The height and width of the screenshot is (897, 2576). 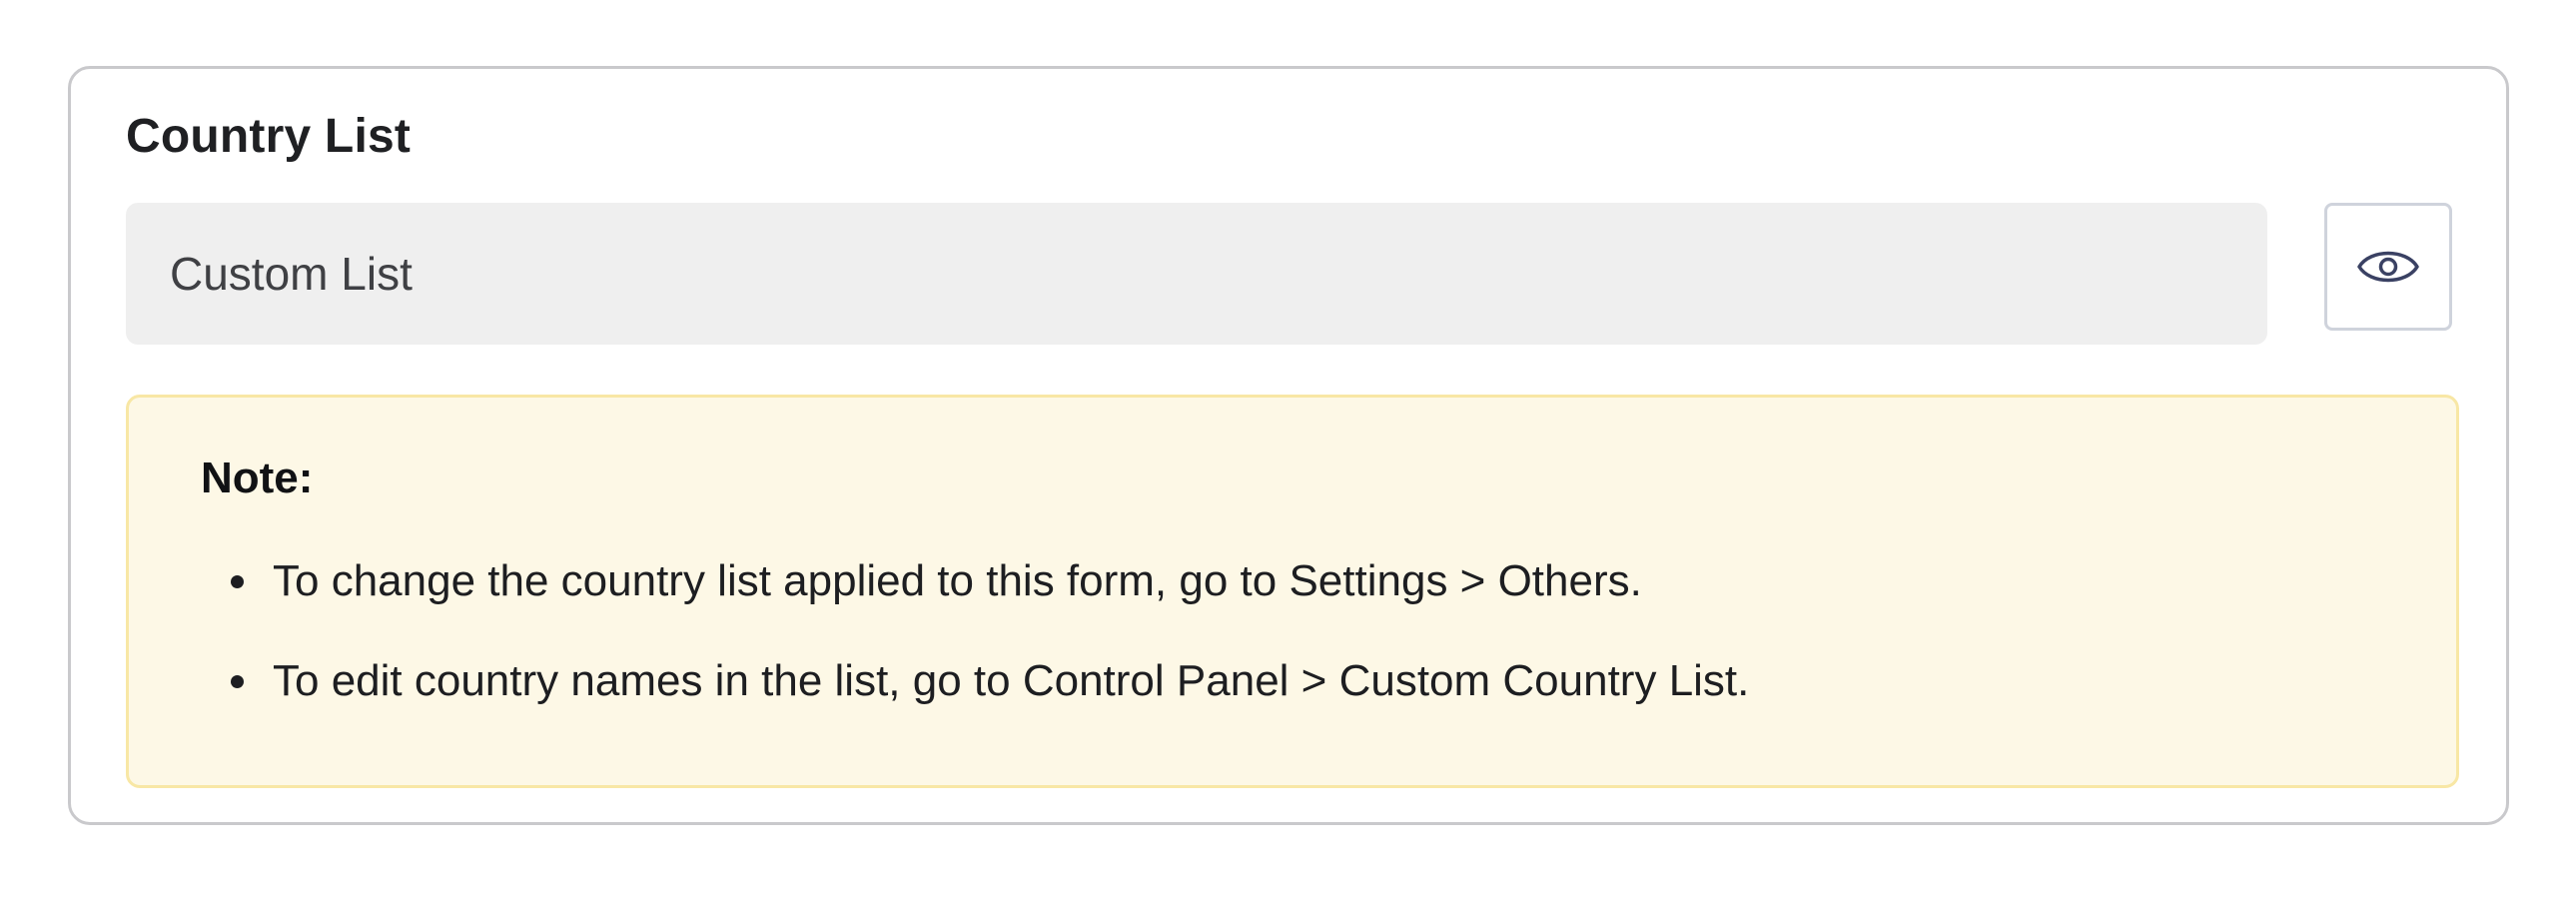 What do you see at coordinates (292, 274) in the screenshot?
I see `country-list-selected-value: Custom List` at bounding box center [292, 274].